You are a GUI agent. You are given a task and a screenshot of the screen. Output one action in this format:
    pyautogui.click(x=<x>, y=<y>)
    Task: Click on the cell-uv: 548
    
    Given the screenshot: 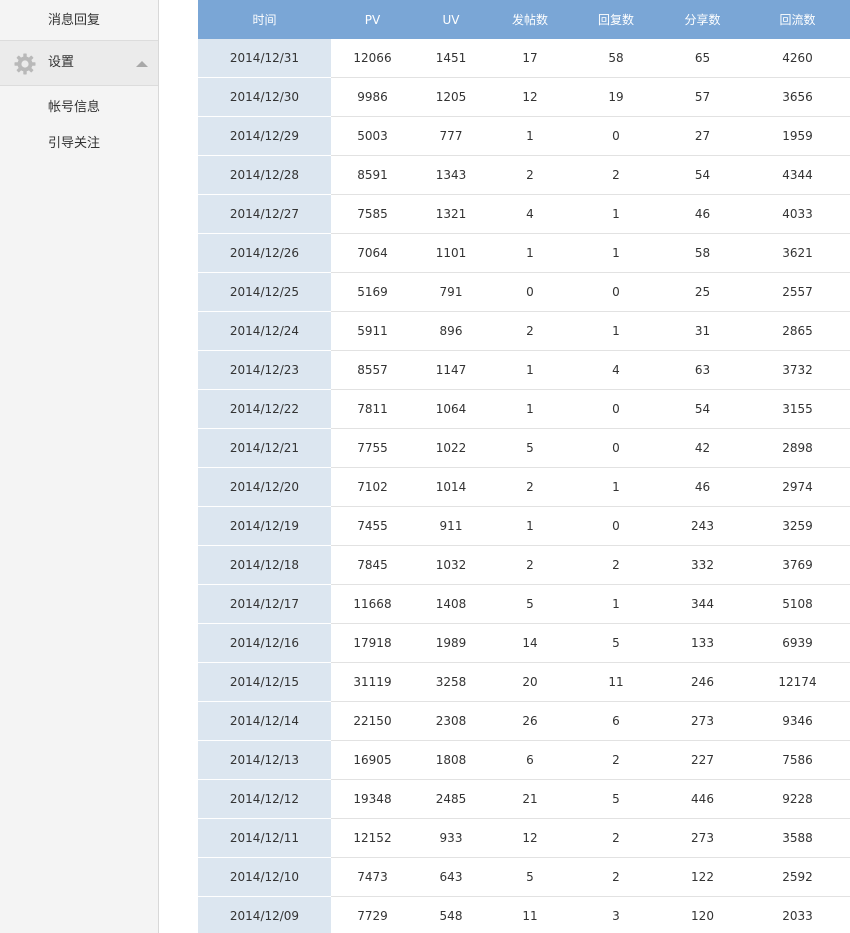 What is the action you would take?
    pyautogui.click(x=451, y=914)
    